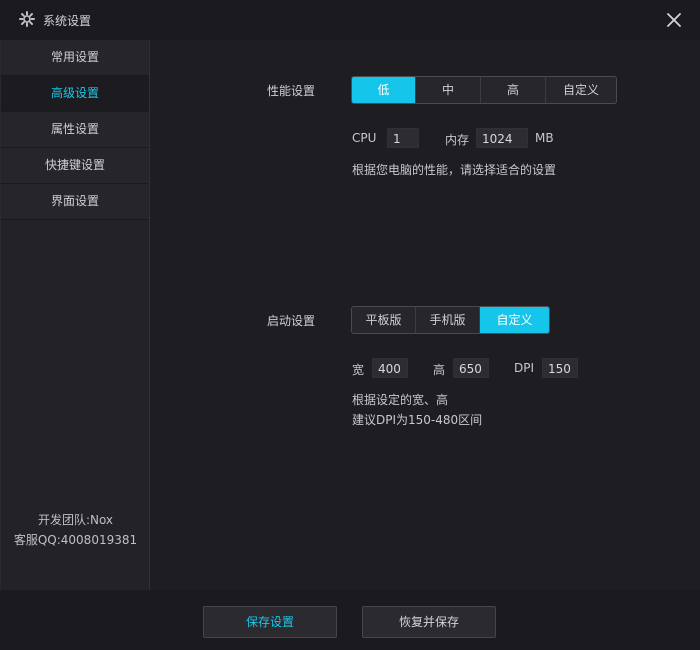 The image size is (700, 650). What do you see at coordinates (75, 540) in the screenshot?
I see `support-qq-text: 客服QQ:4008019381` at bounding box center [75, 540].